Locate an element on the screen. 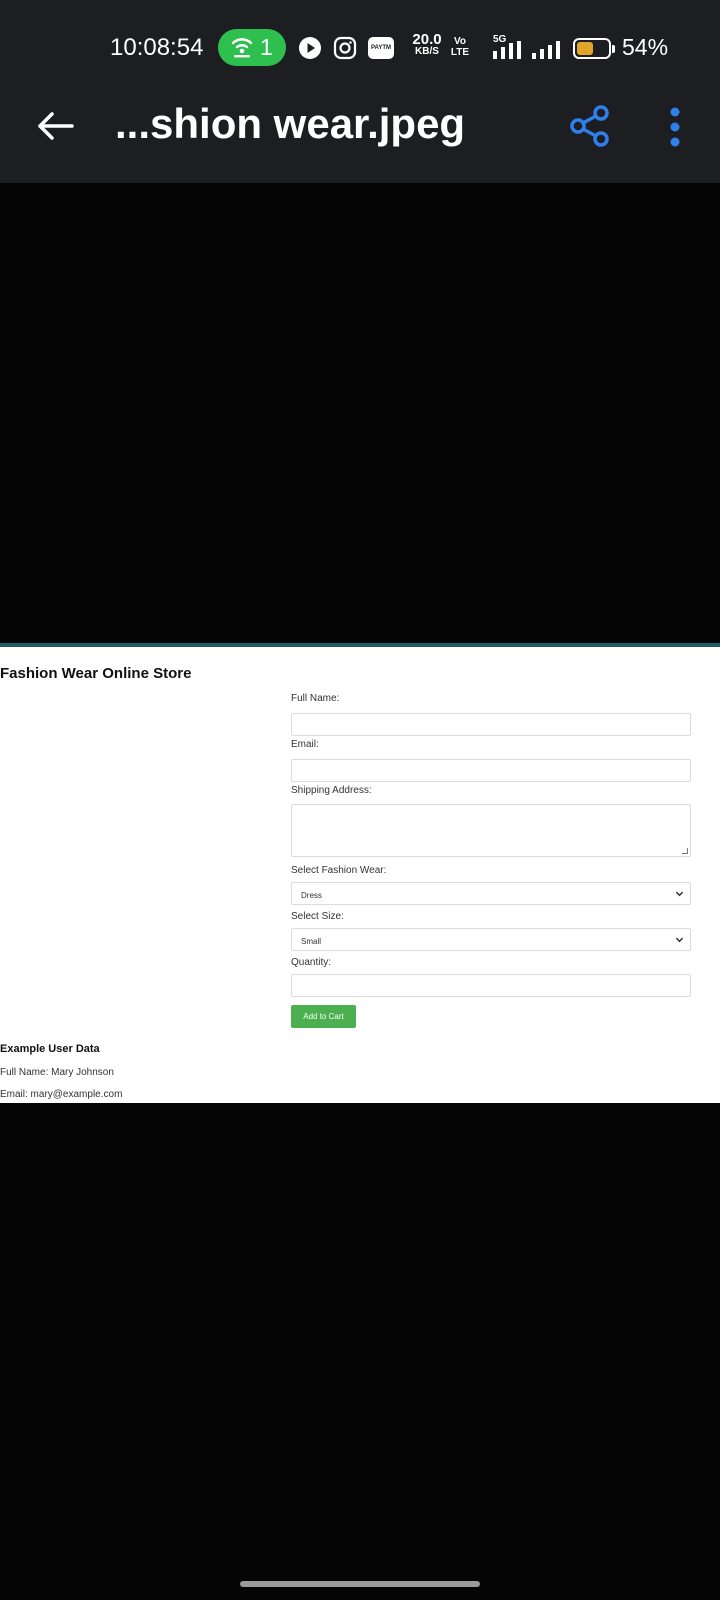 Image resolution: width=720 pixels, height=1600 pixels. example-full-name: Full Name: Mary Johnson is located at coordinates (57, 1072).